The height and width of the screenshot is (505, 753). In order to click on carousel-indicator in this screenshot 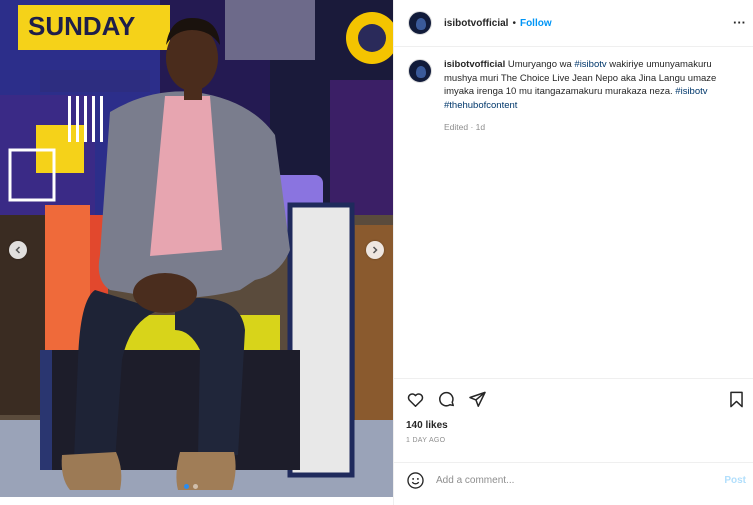, I will do `click(191, 486)`.